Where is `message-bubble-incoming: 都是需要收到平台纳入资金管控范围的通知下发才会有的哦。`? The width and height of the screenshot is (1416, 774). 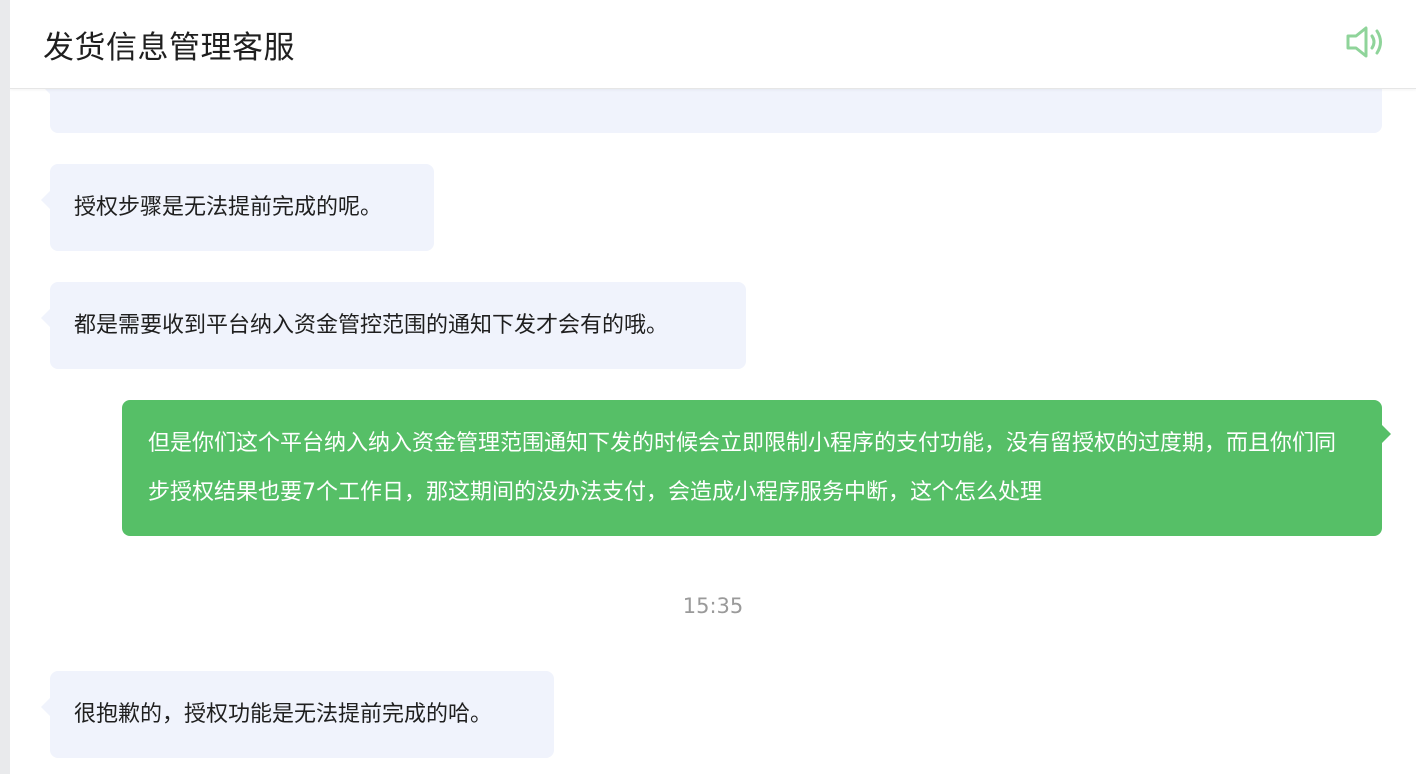 message-bubble-incoming: 都是需要收到平台纳入资金管控范围的通知下发才会有的哦。 is located at coordinates (393, 325).